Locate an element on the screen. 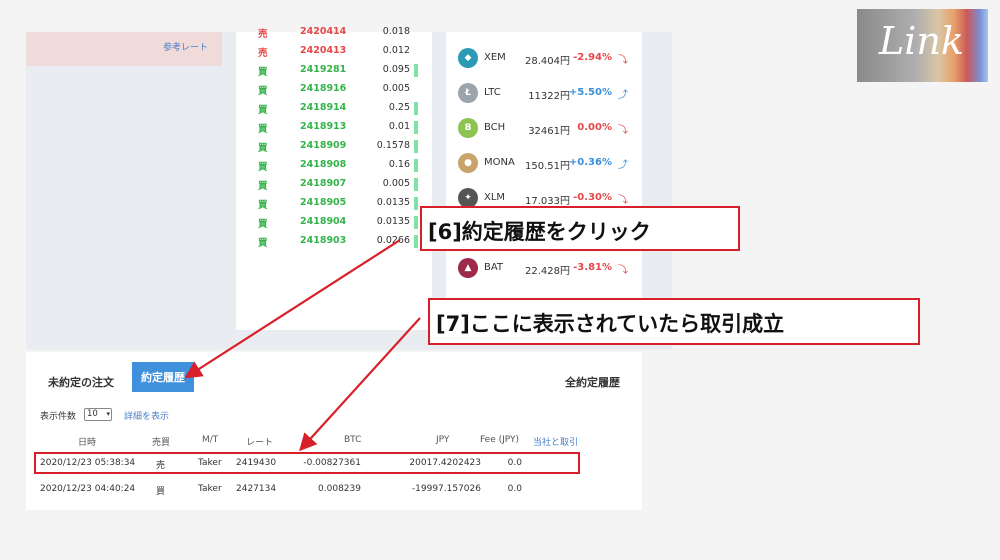 The height and width of the screenshot is (560, 1000). callout-arrows is located at coordinates (302, 345).